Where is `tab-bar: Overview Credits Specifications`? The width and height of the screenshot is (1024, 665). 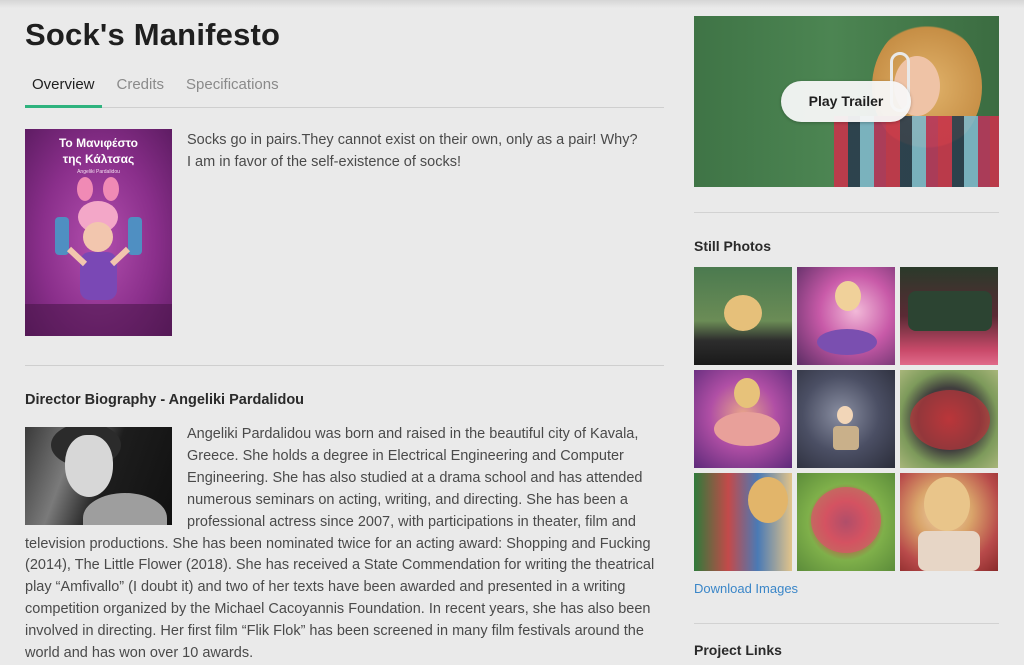 tab-bar: Overview Credits Specifications is located at coordinates (344, 90).